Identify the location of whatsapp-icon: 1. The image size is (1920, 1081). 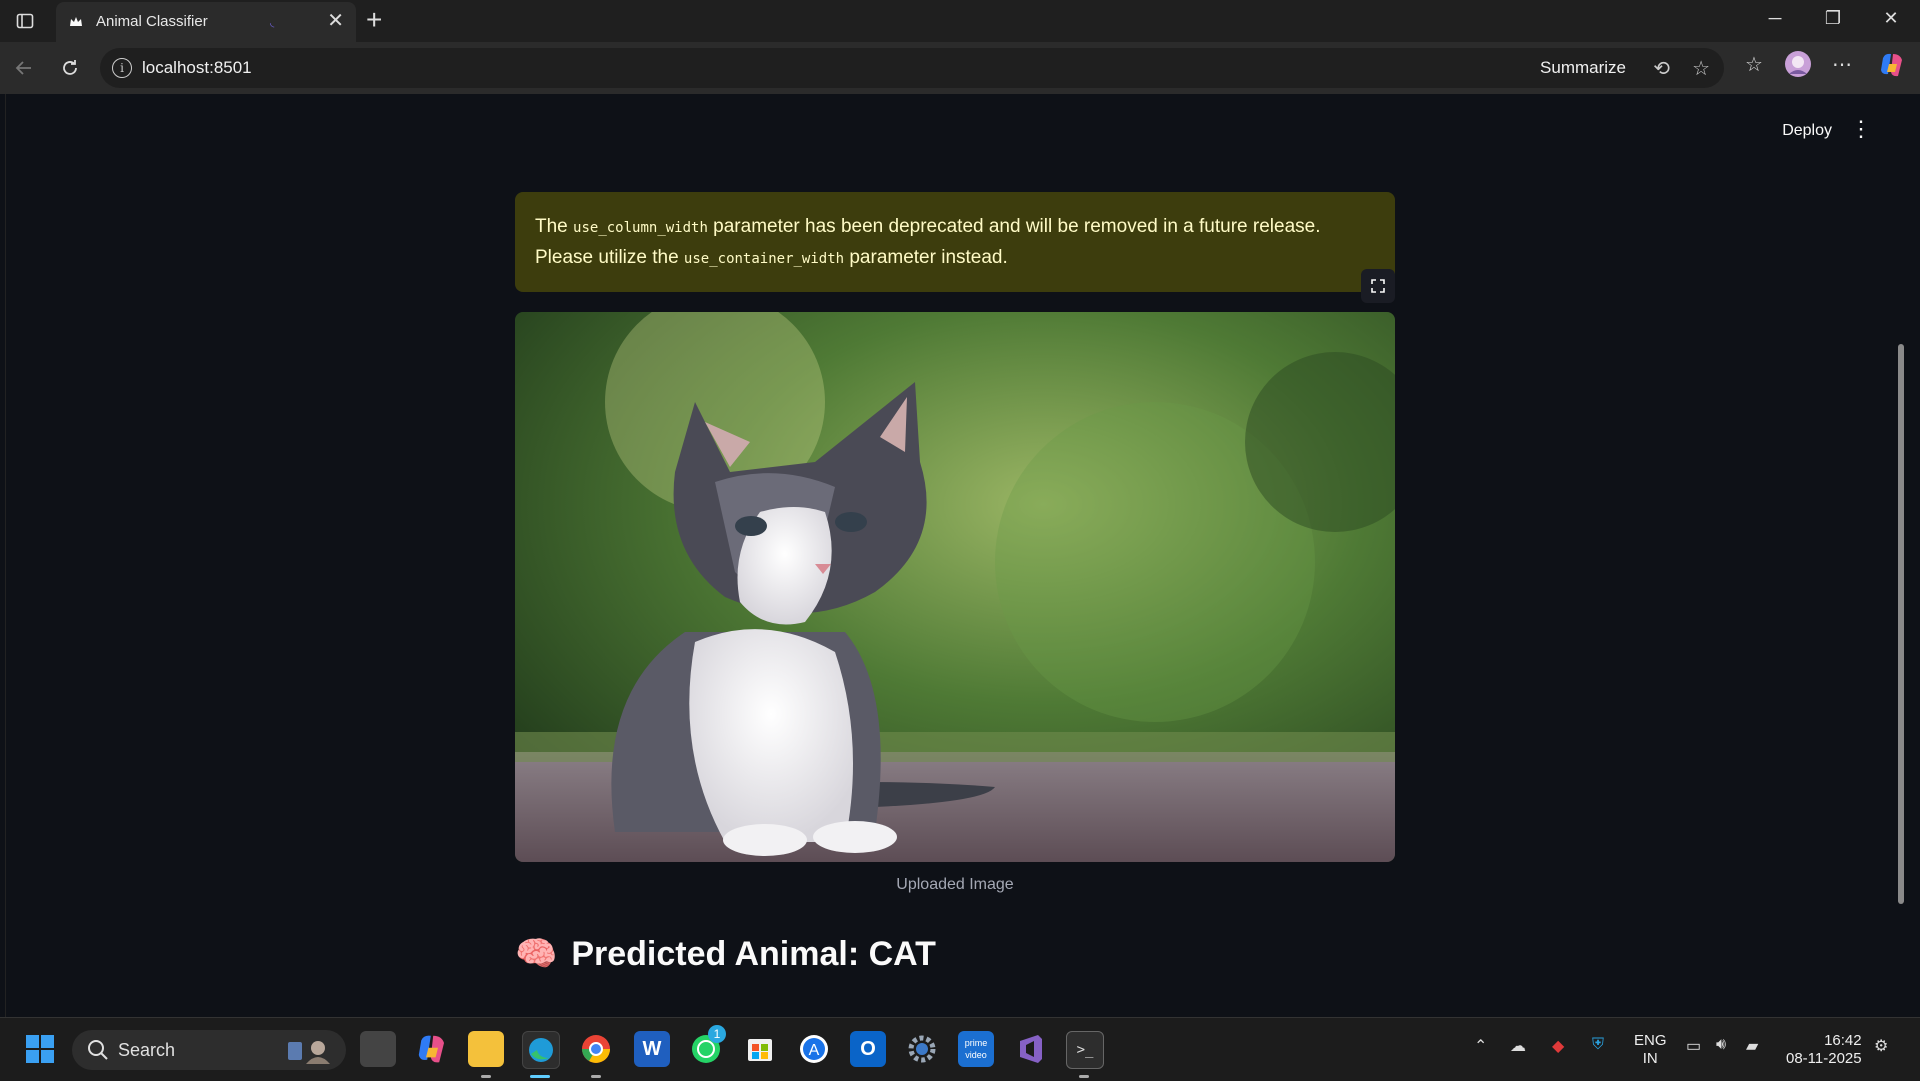
(707, 1046).